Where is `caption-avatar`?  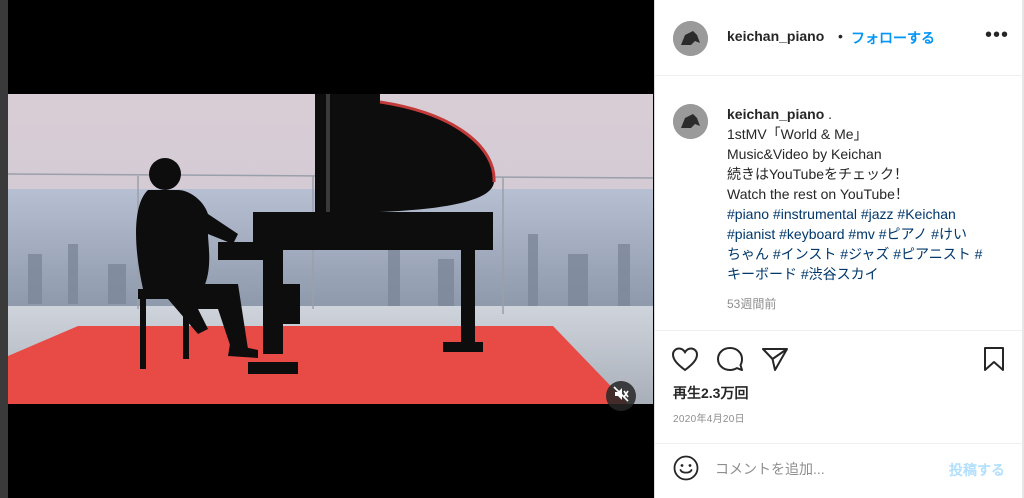
caption-avatar is located at coordinates (690, 121).